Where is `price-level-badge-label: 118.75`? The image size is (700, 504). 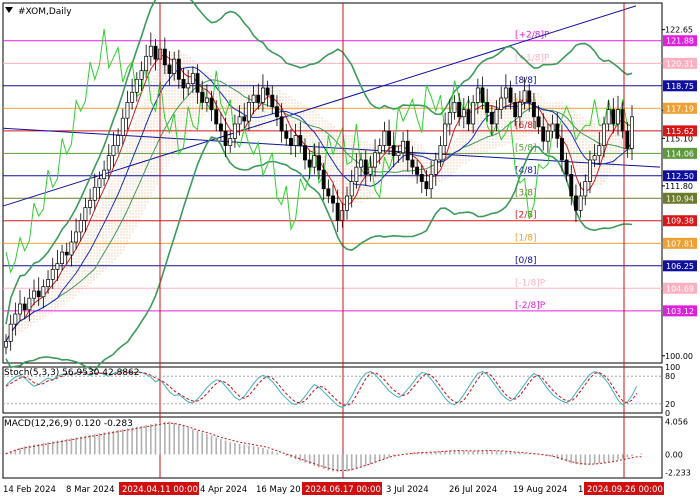
price-level-badge-label: 118.75 is located at coordinates (680, 86).